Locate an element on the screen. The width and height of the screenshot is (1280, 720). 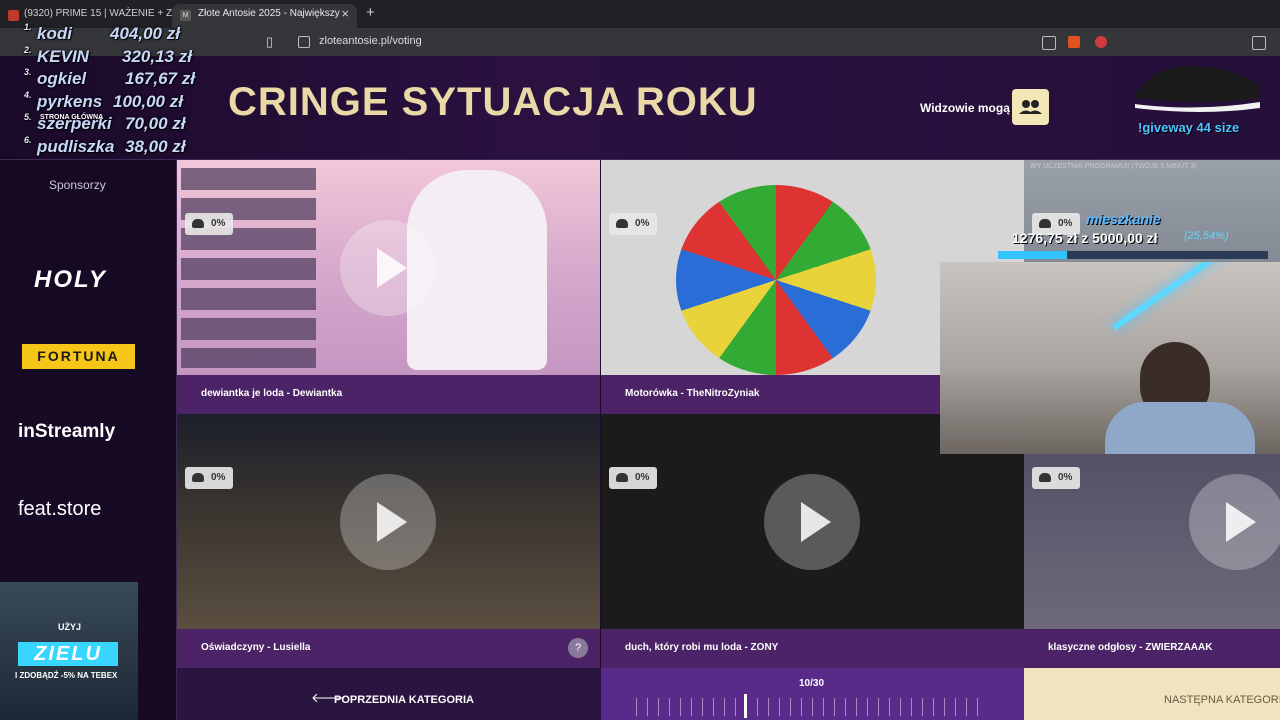
donor-name: KEVIN is located at coordinates (63, 56).